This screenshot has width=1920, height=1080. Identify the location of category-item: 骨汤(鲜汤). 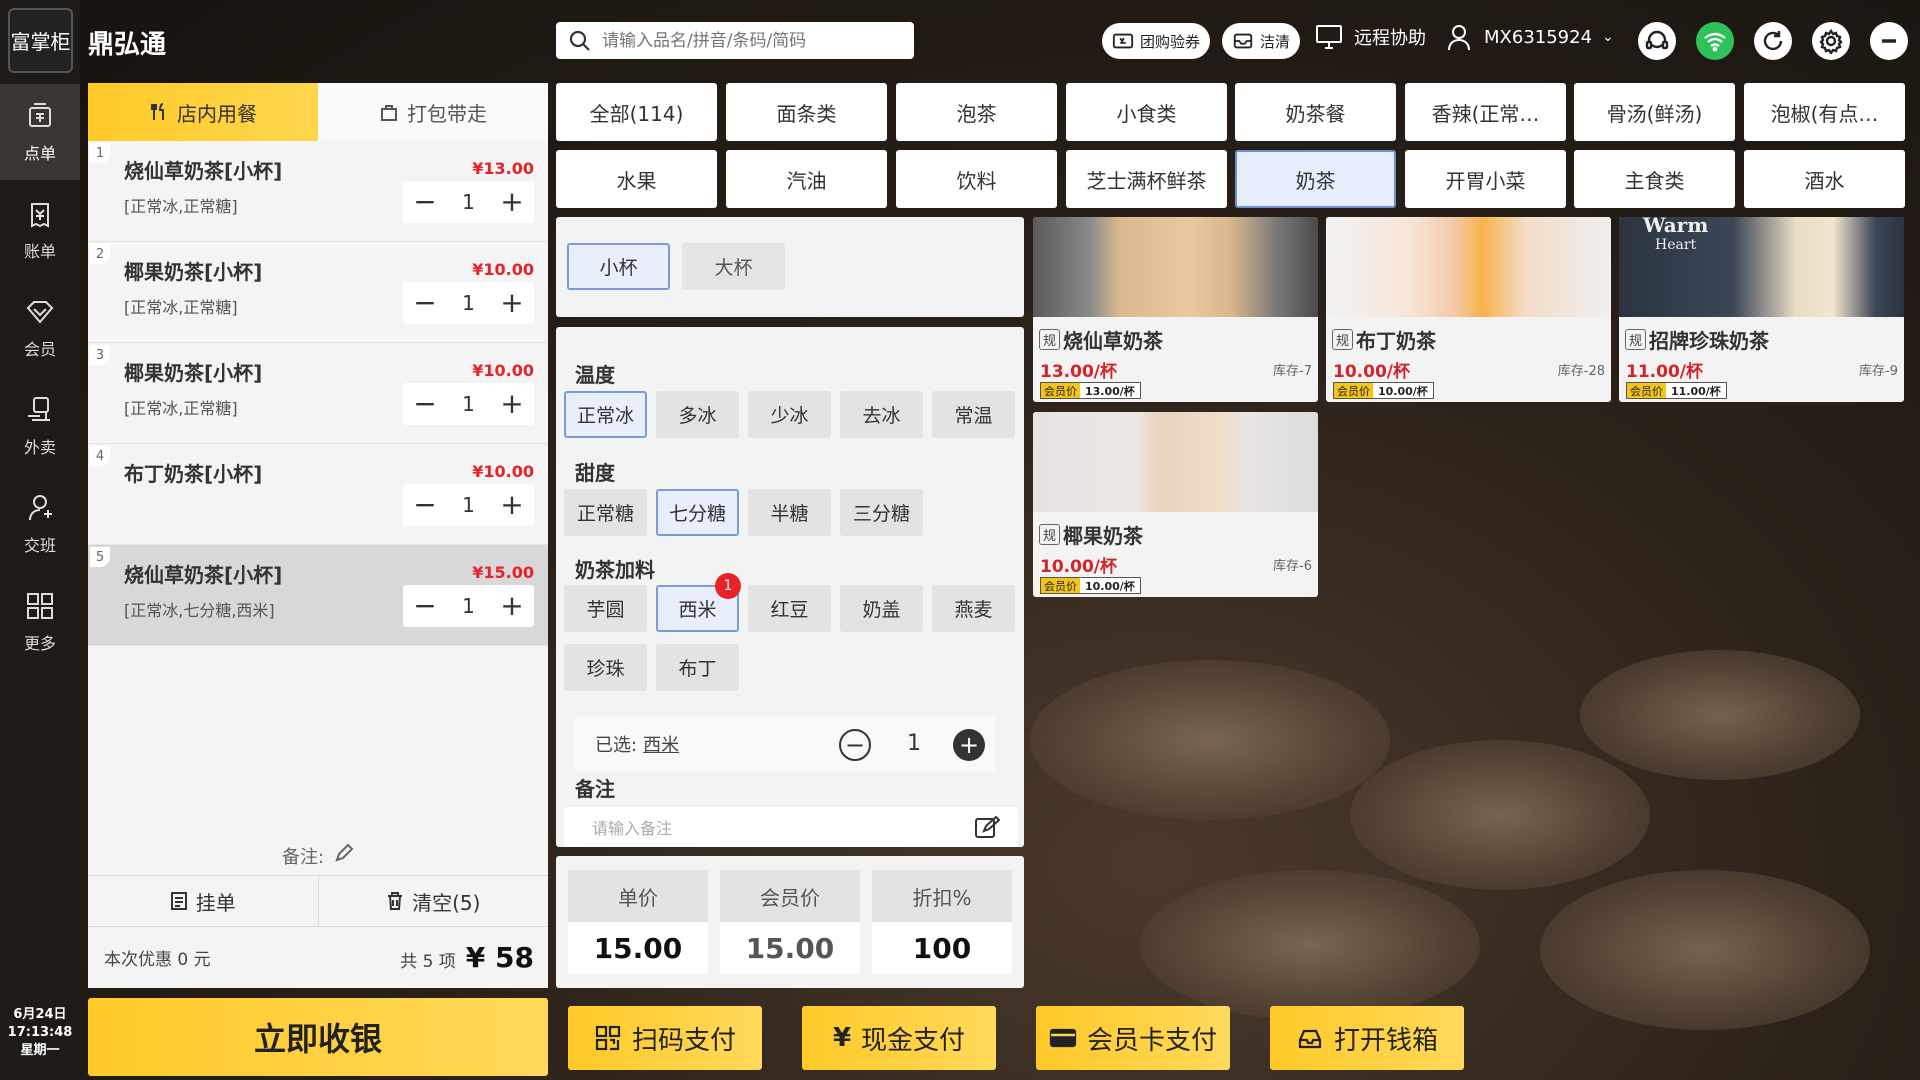
(1654, 112).